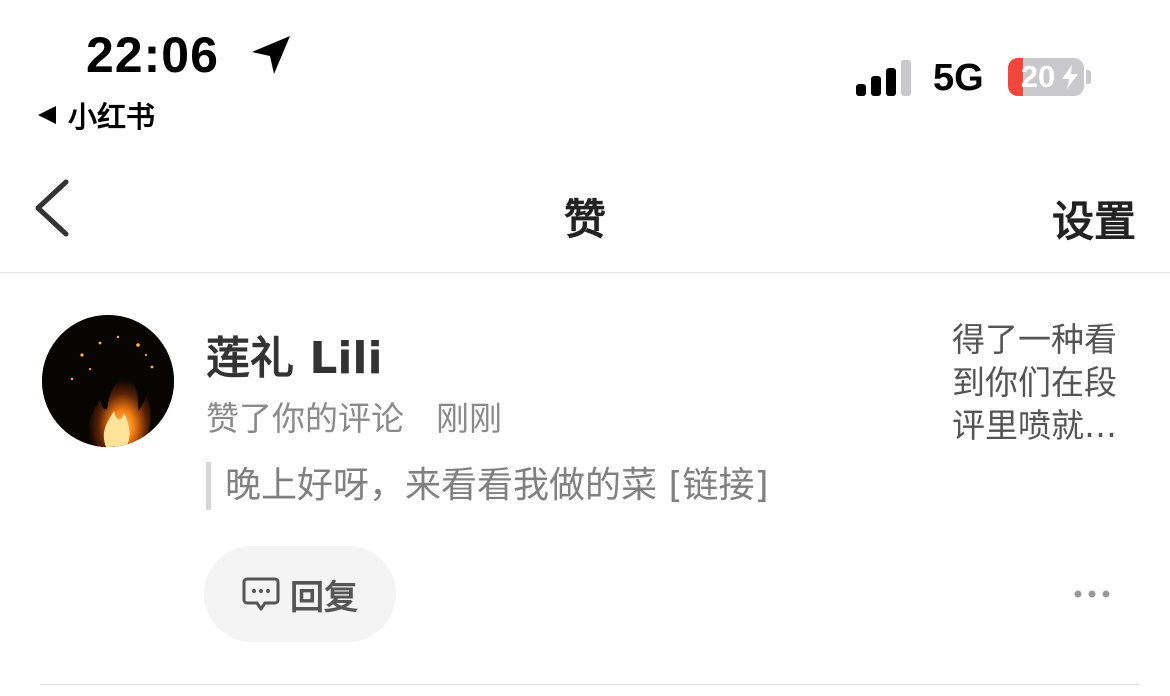 The height and width of the screenshot is (696, 1170). Describe the element at coordinates (1070, 77) in the screenshot. I see `charging-bolt-icon` at that location.